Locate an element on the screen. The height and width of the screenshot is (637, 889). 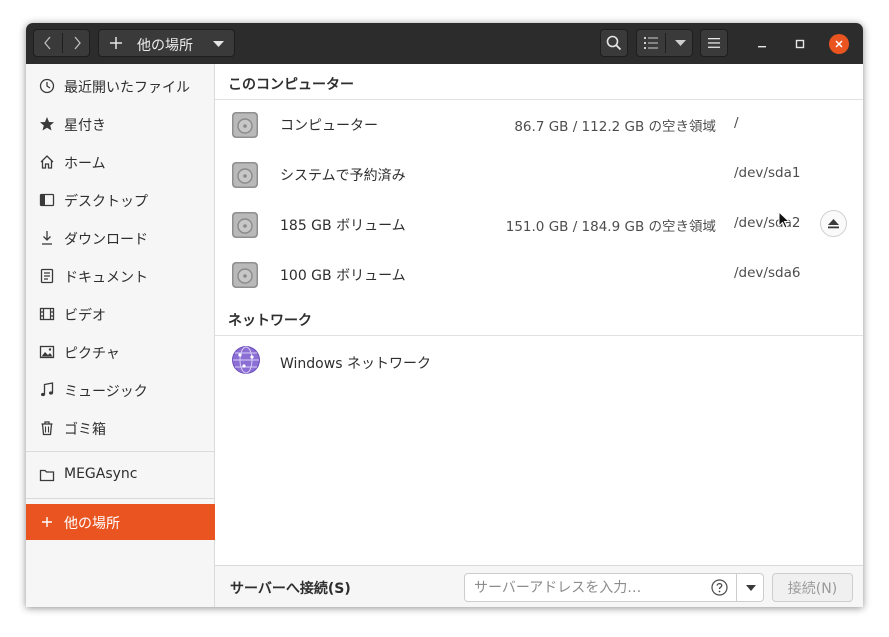
sidebar-item-pictures: ピクチャ is located at coordinates (120, 352).